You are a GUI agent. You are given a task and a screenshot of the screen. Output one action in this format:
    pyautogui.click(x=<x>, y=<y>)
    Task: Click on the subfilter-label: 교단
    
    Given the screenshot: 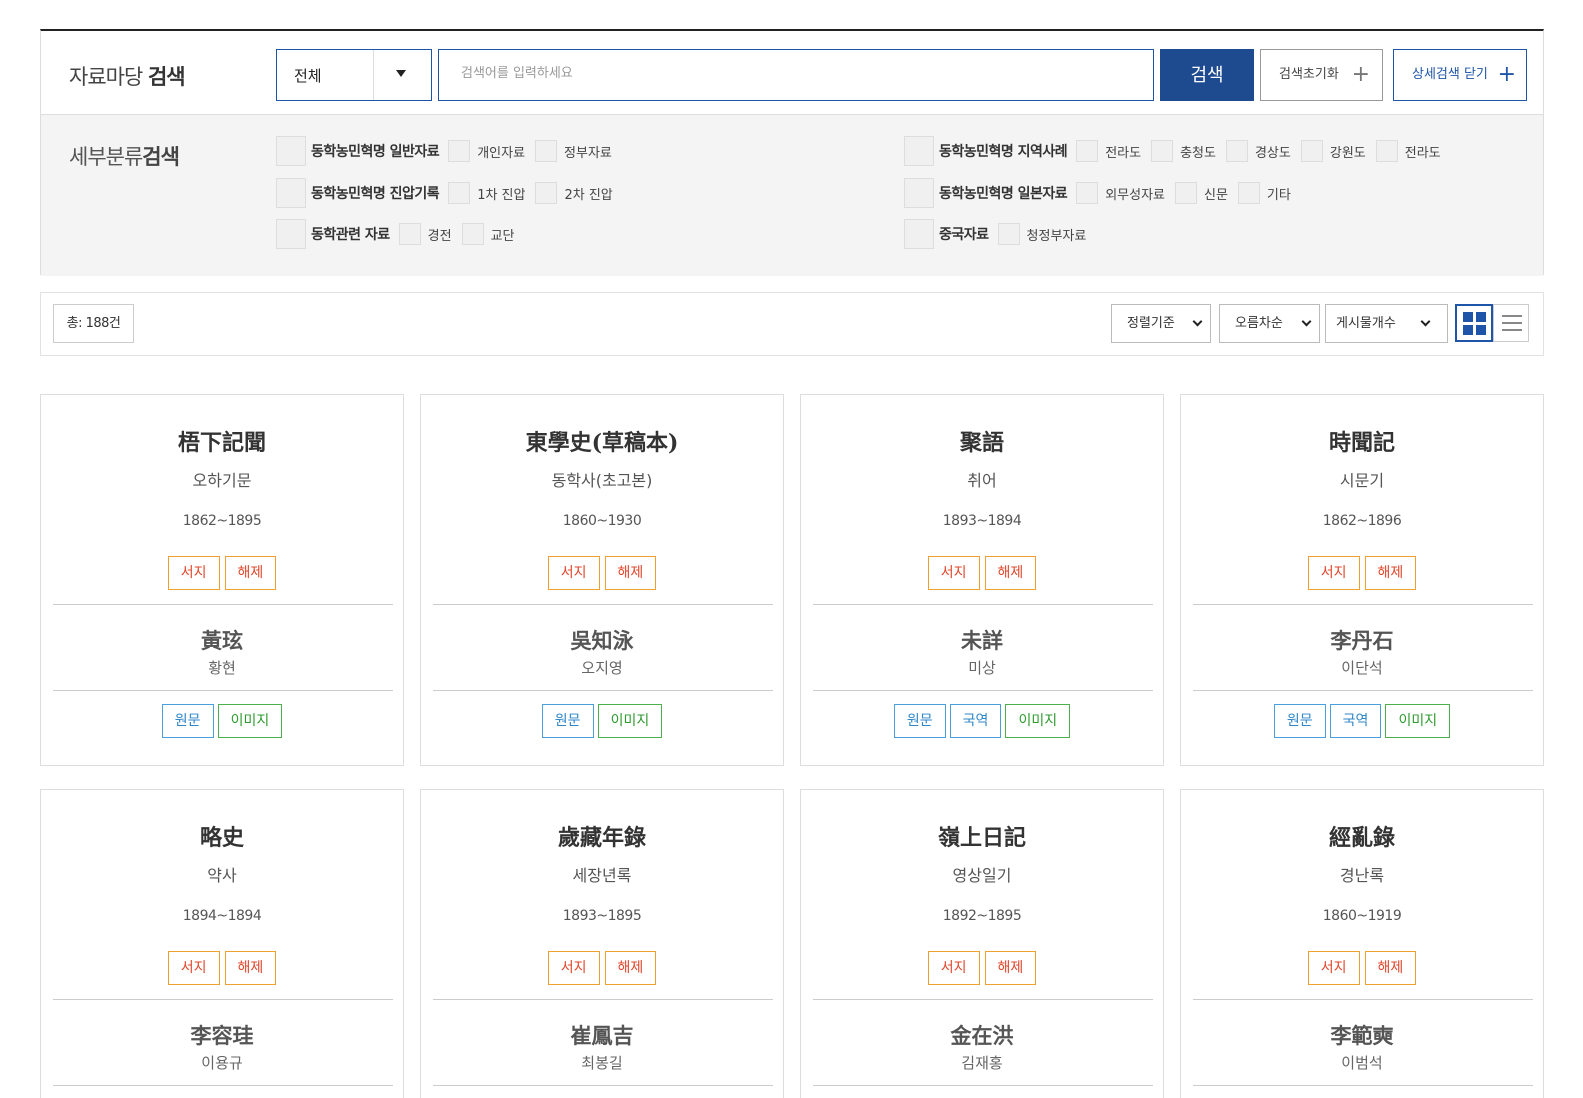 What is the action you would take?
    pyautogui.click(x=503, y=234)
    